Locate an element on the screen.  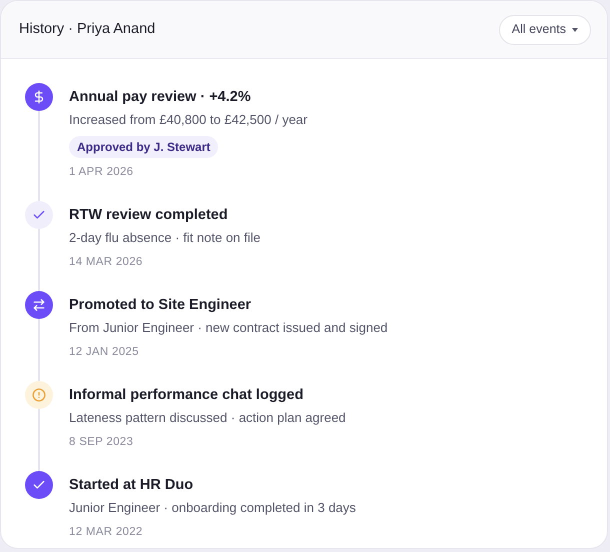
event-title: Annual pay review · +4.2% is located at coordinates (160, 97).